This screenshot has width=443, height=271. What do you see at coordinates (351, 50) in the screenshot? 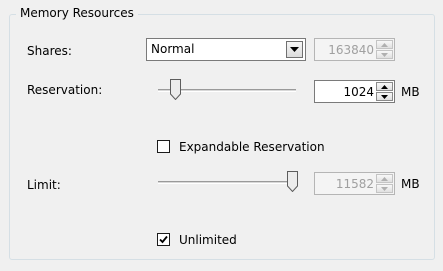
I see `shares-value: 163840` at bounding box center [351, 50].